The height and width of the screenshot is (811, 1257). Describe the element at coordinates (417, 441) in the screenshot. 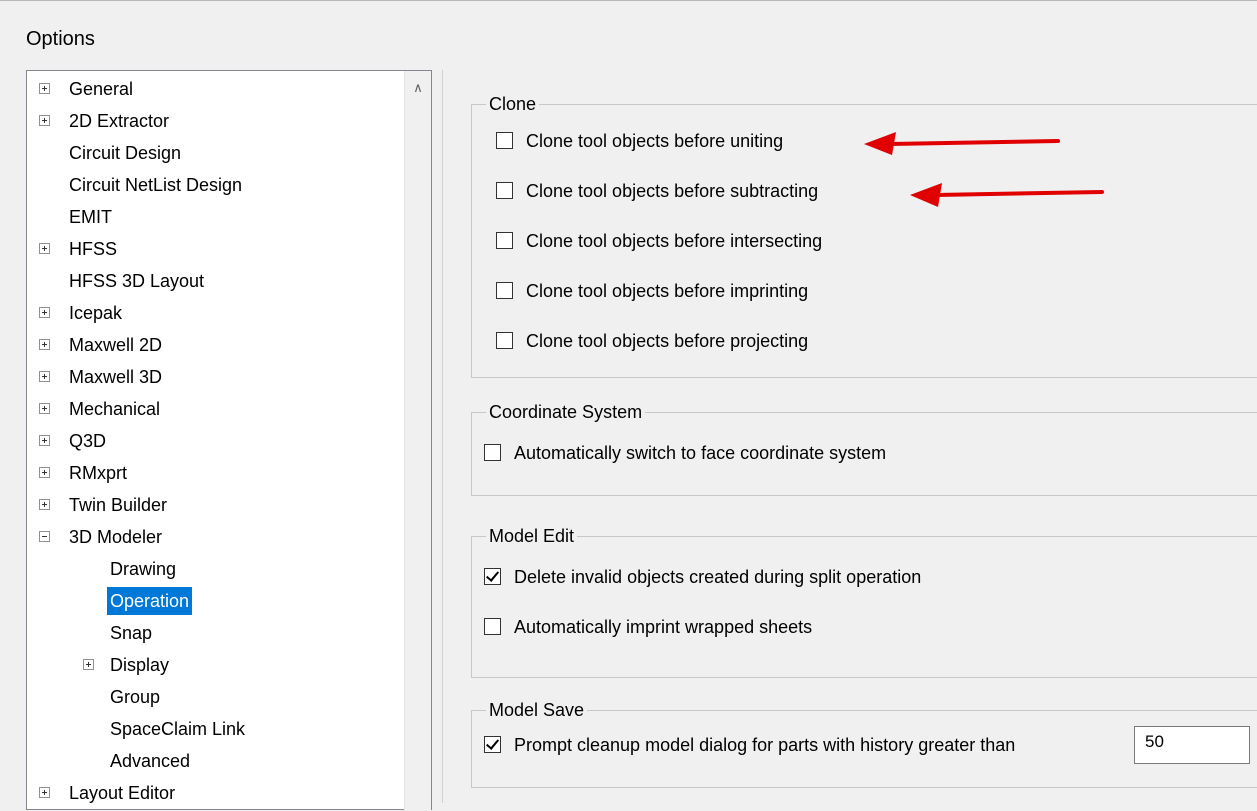

I see `tree-scrollbar: ∧` at that location.